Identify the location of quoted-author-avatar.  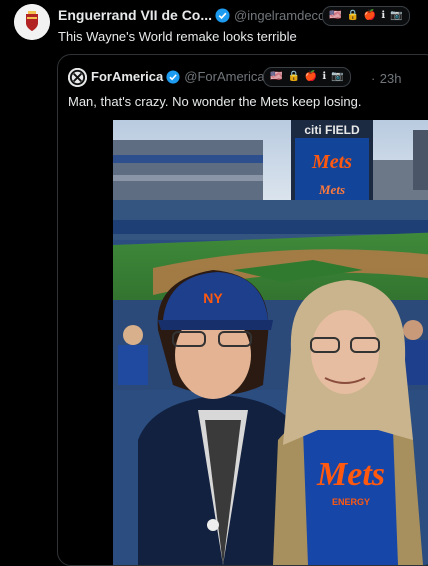
(77, 77).